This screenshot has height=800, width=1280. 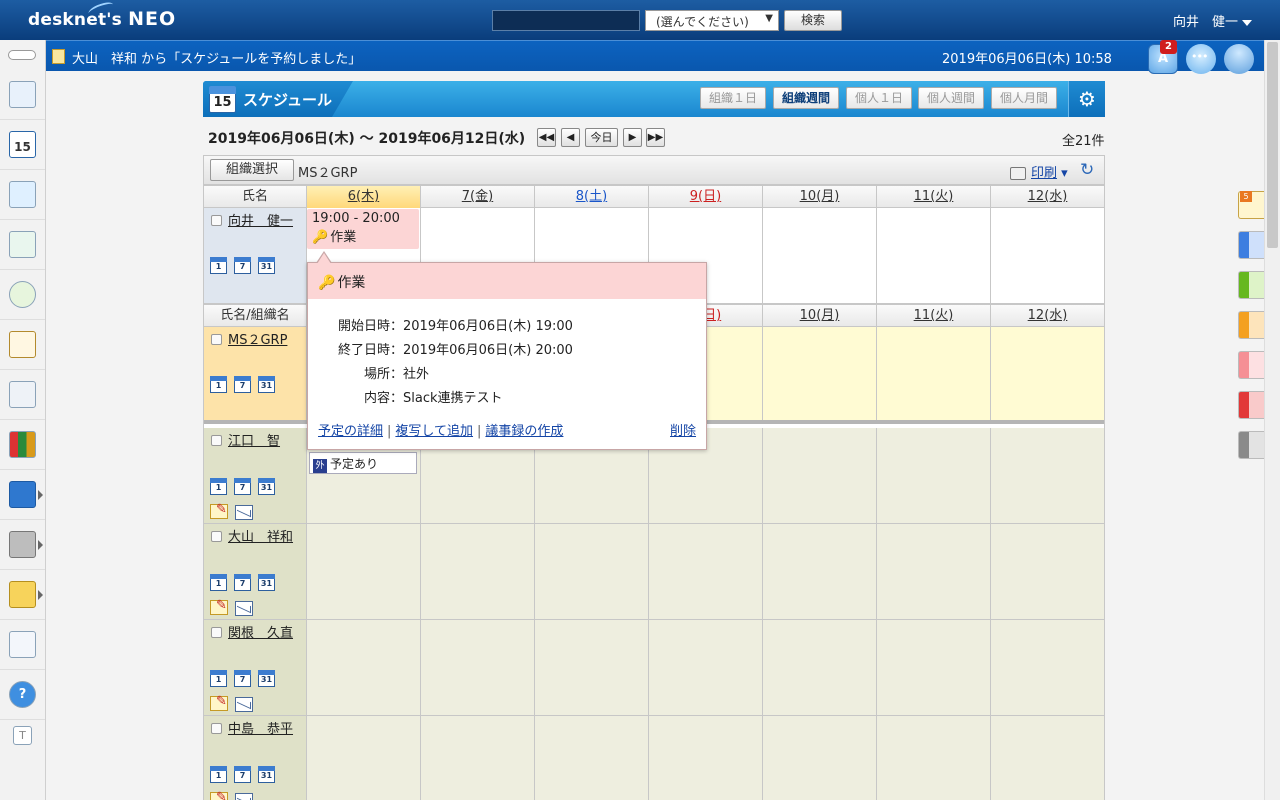 What do you see at coordinates (1087, 170) in the screenshot?
I see `refresh-icon: ↻` at bounding box center [1087, 170].